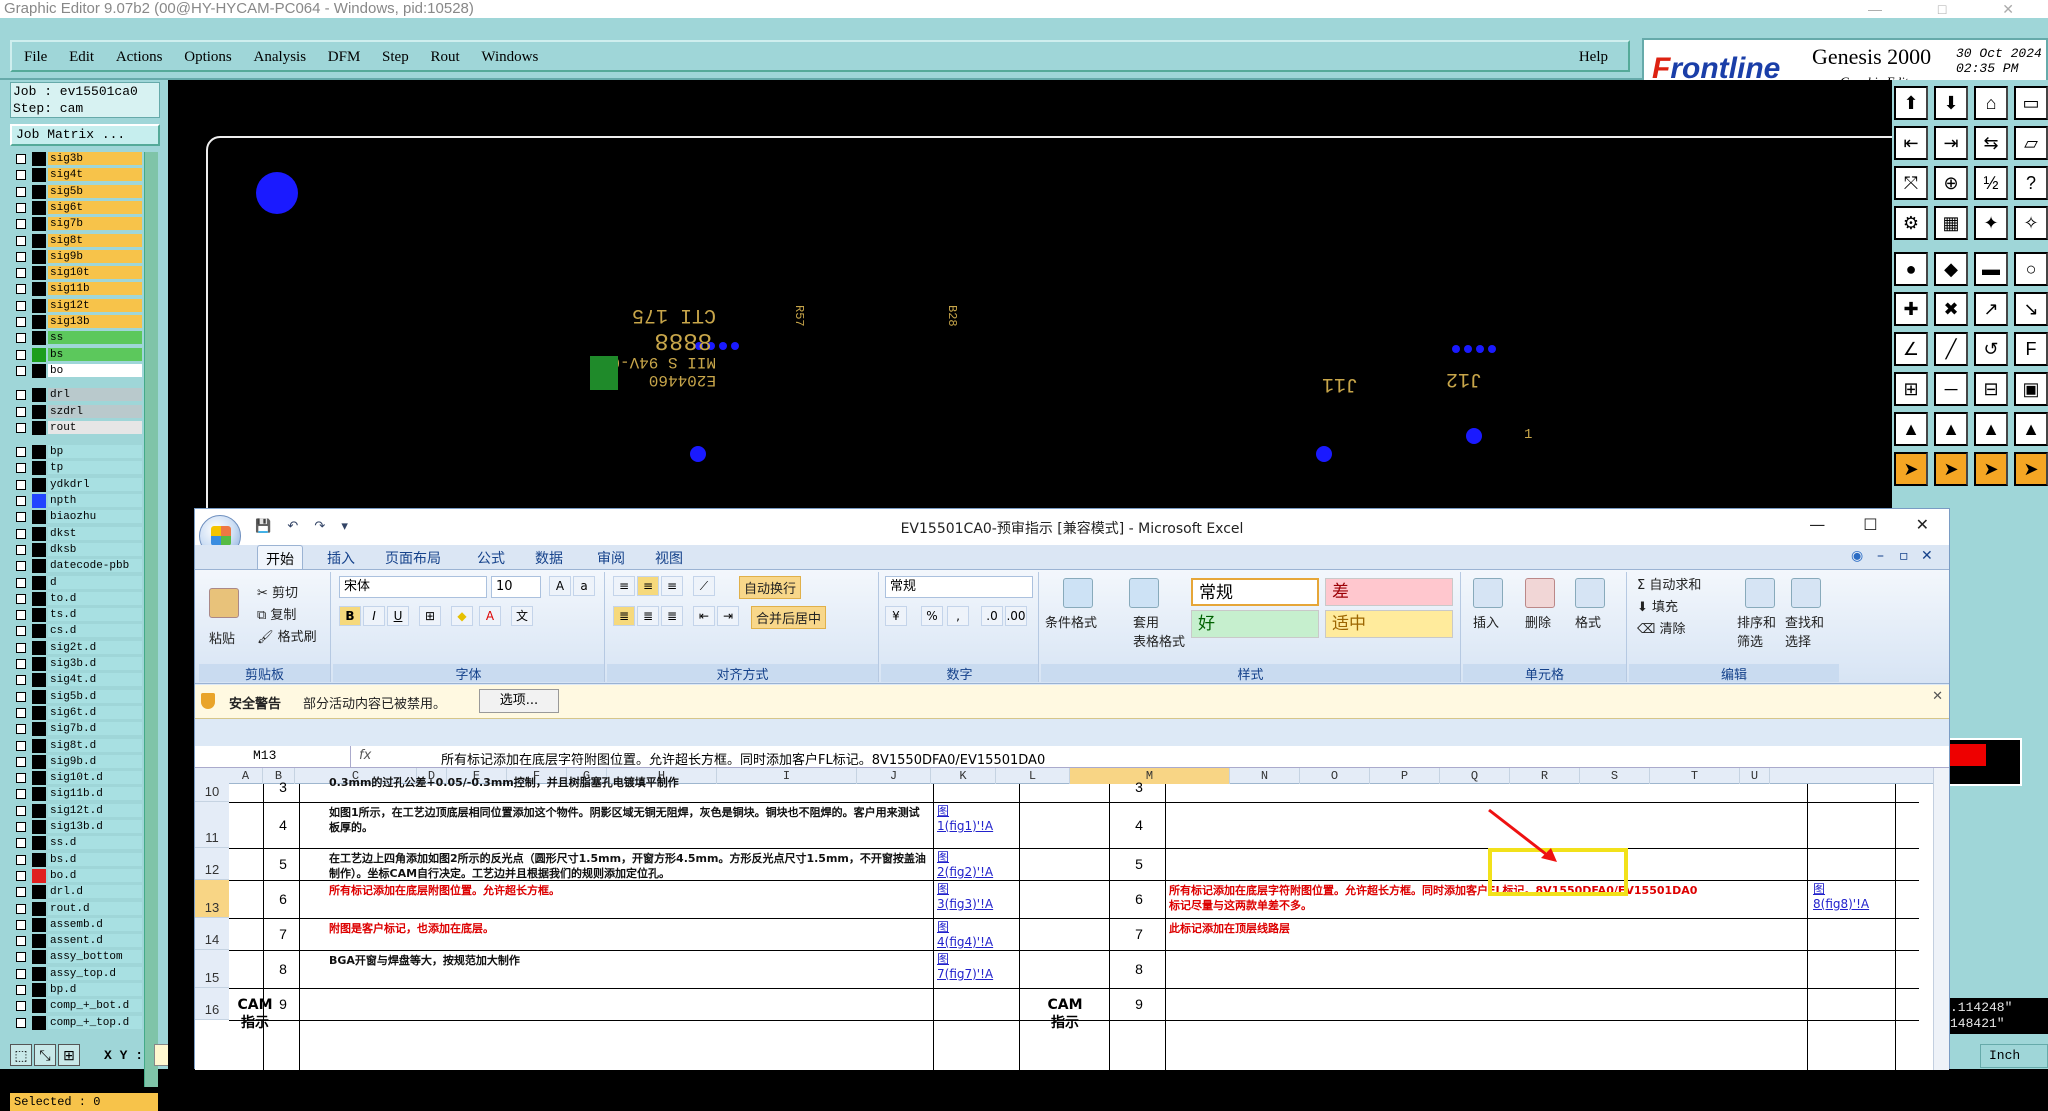 The image size is (2048, 1111). I want to click on instruction-text-2: 此标记添加在顶层线路层, so click(1489, 935).